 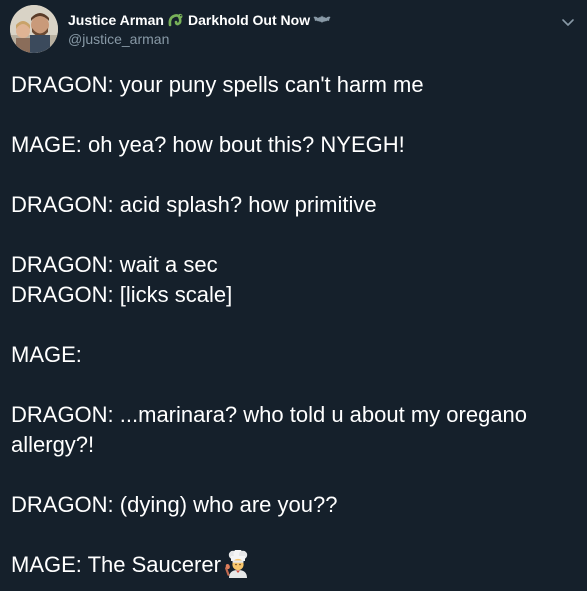 What do you see at coordinates (201, 39) in the screenshot?
I see `author-handle: @justice_arman` at bounding box center [201, 39].